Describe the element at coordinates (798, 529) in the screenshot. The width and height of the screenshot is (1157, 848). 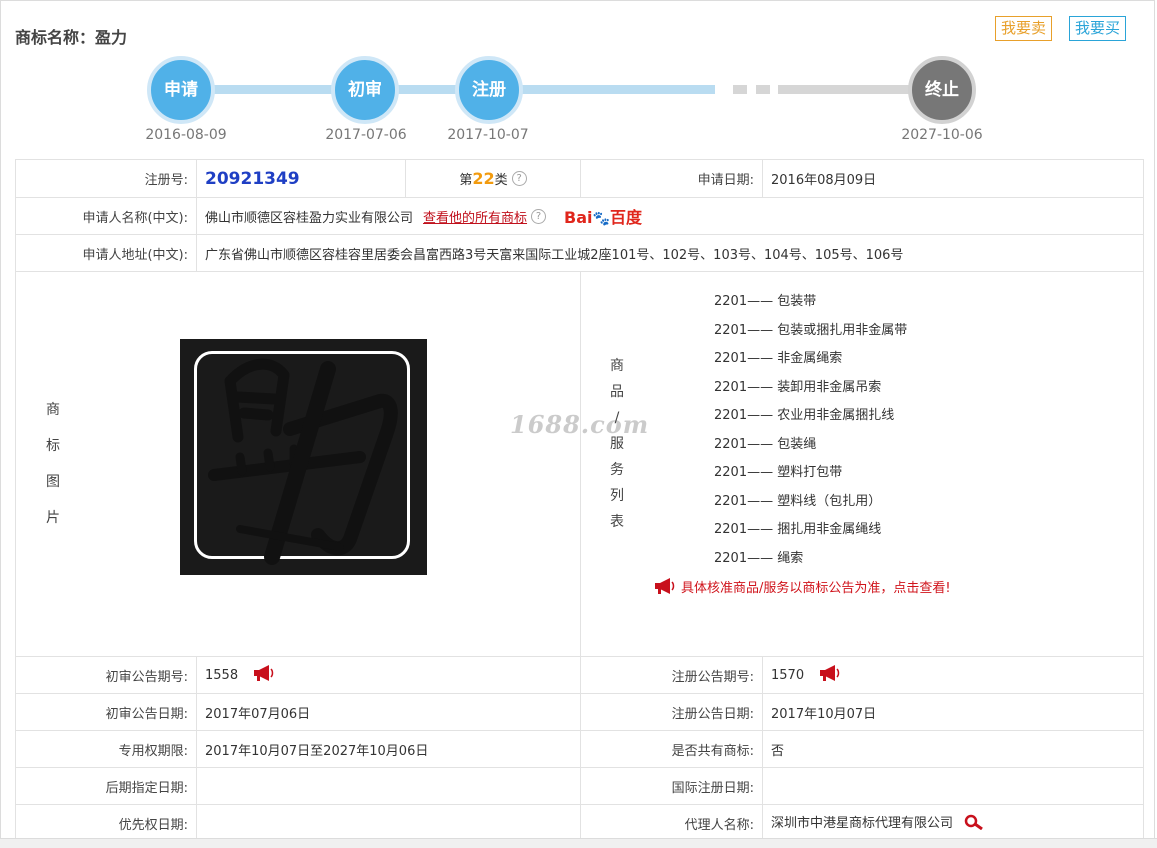
I see `list-item: 2201—— 捆扎用非金属绳线` at that location.